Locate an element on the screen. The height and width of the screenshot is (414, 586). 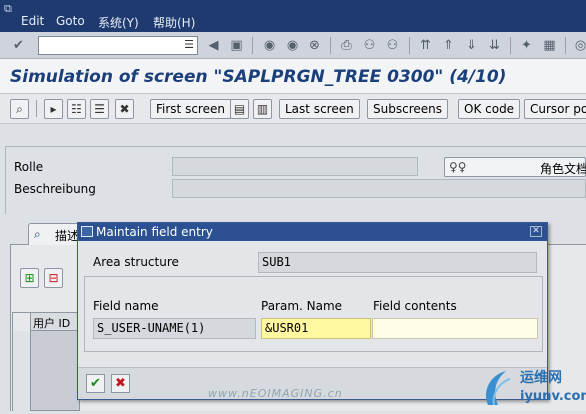
select-all-cell is located at coordinates (22, 322).